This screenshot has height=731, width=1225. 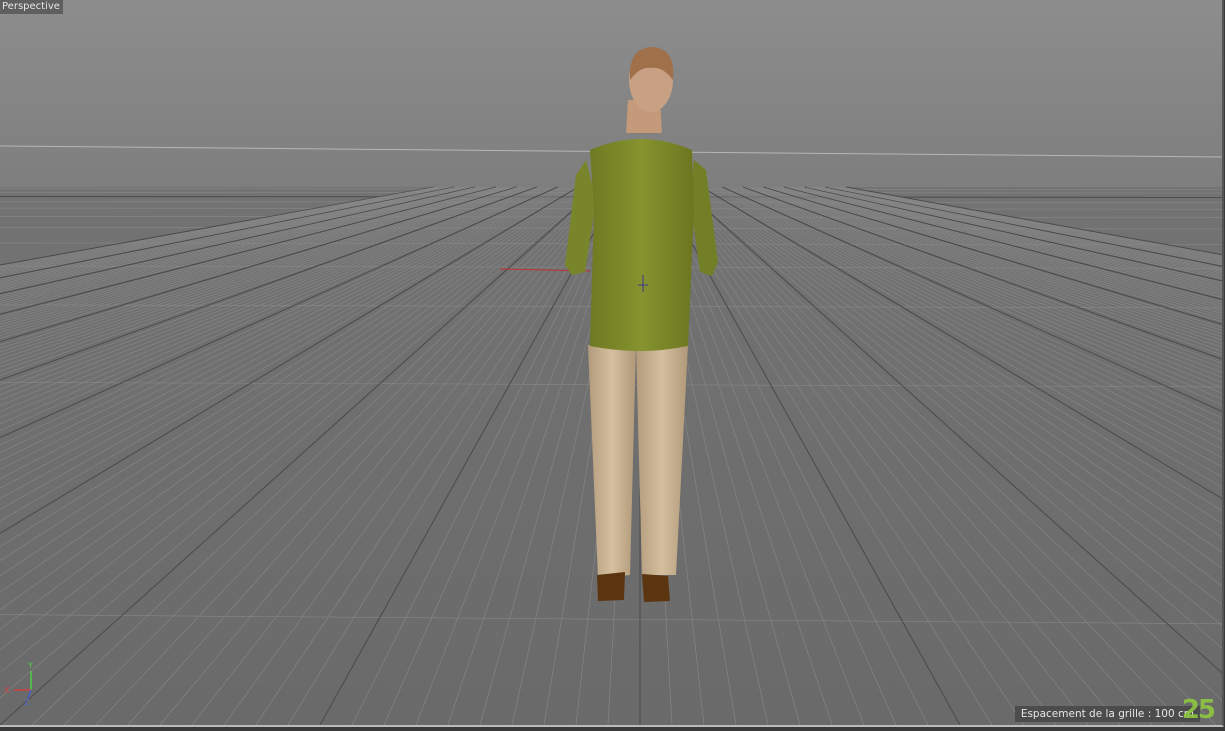 I want to click on view-name-label: Perspective, so click(x=31, y=7).